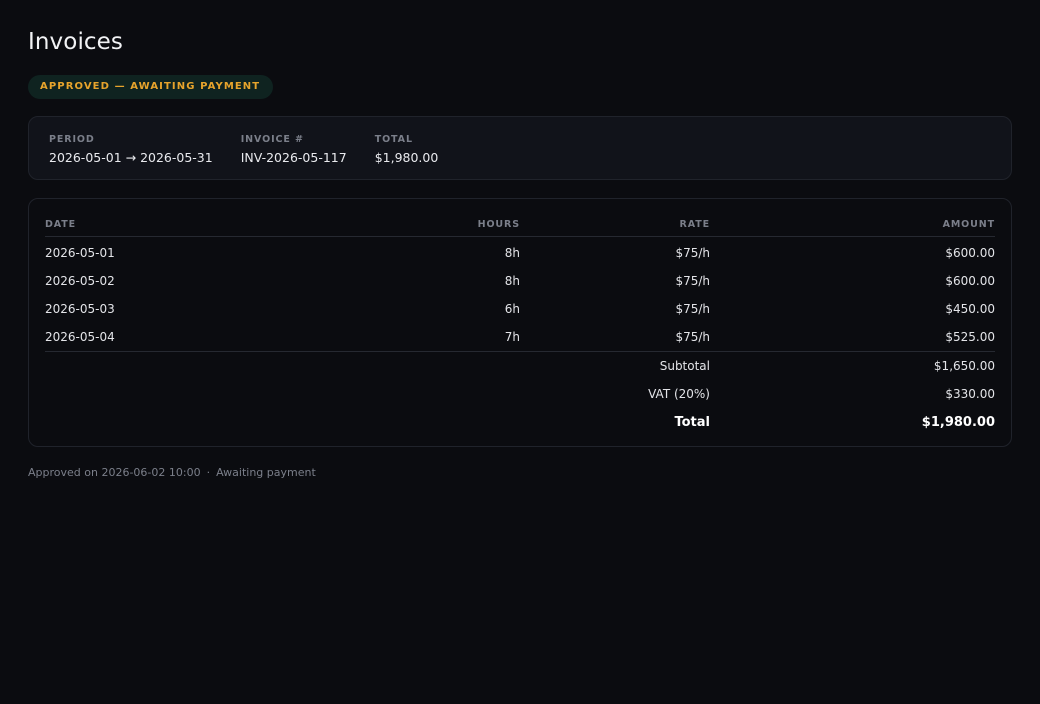 This screenshot has width=1040, height=704. What do you see at coordinates (272, 139) in the screenshot?
I see `invoice-number-label: INVOICE #` at bounding box center [272, 139].